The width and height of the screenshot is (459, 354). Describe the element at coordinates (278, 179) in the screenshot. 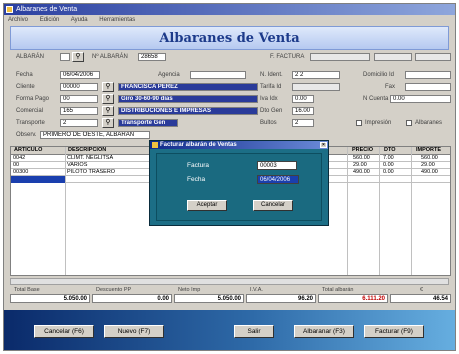

I see `dialog-fecha-field: 06/04/2006` at that location.